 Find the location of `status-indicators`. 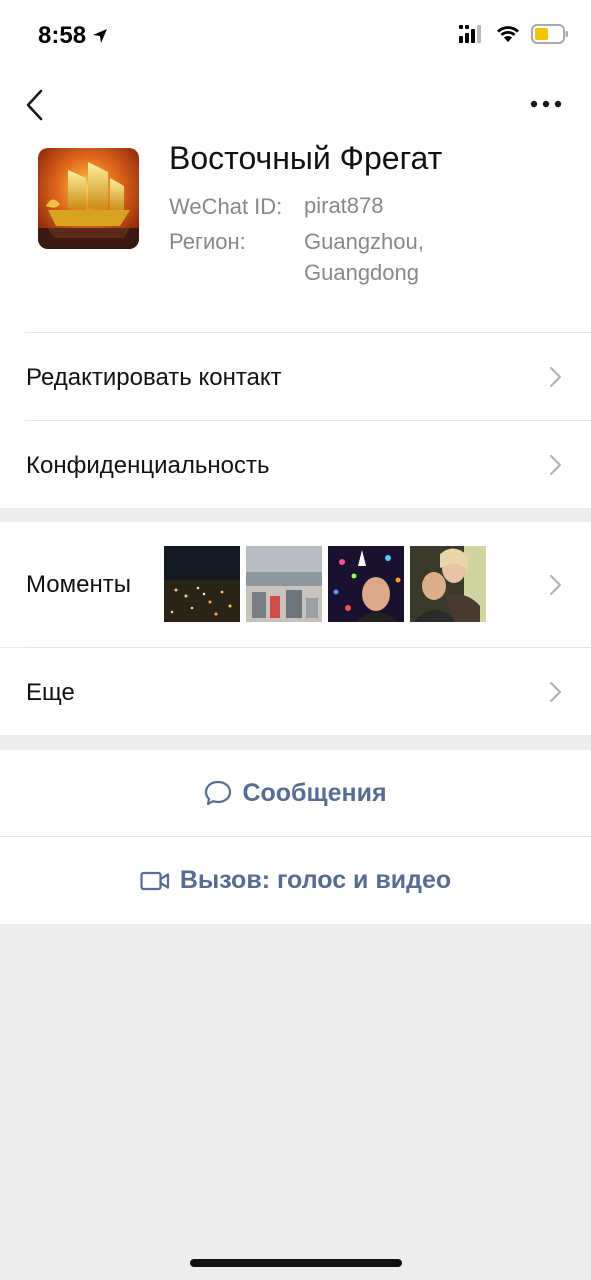

status-indicators is located at coordinates (514, 34).